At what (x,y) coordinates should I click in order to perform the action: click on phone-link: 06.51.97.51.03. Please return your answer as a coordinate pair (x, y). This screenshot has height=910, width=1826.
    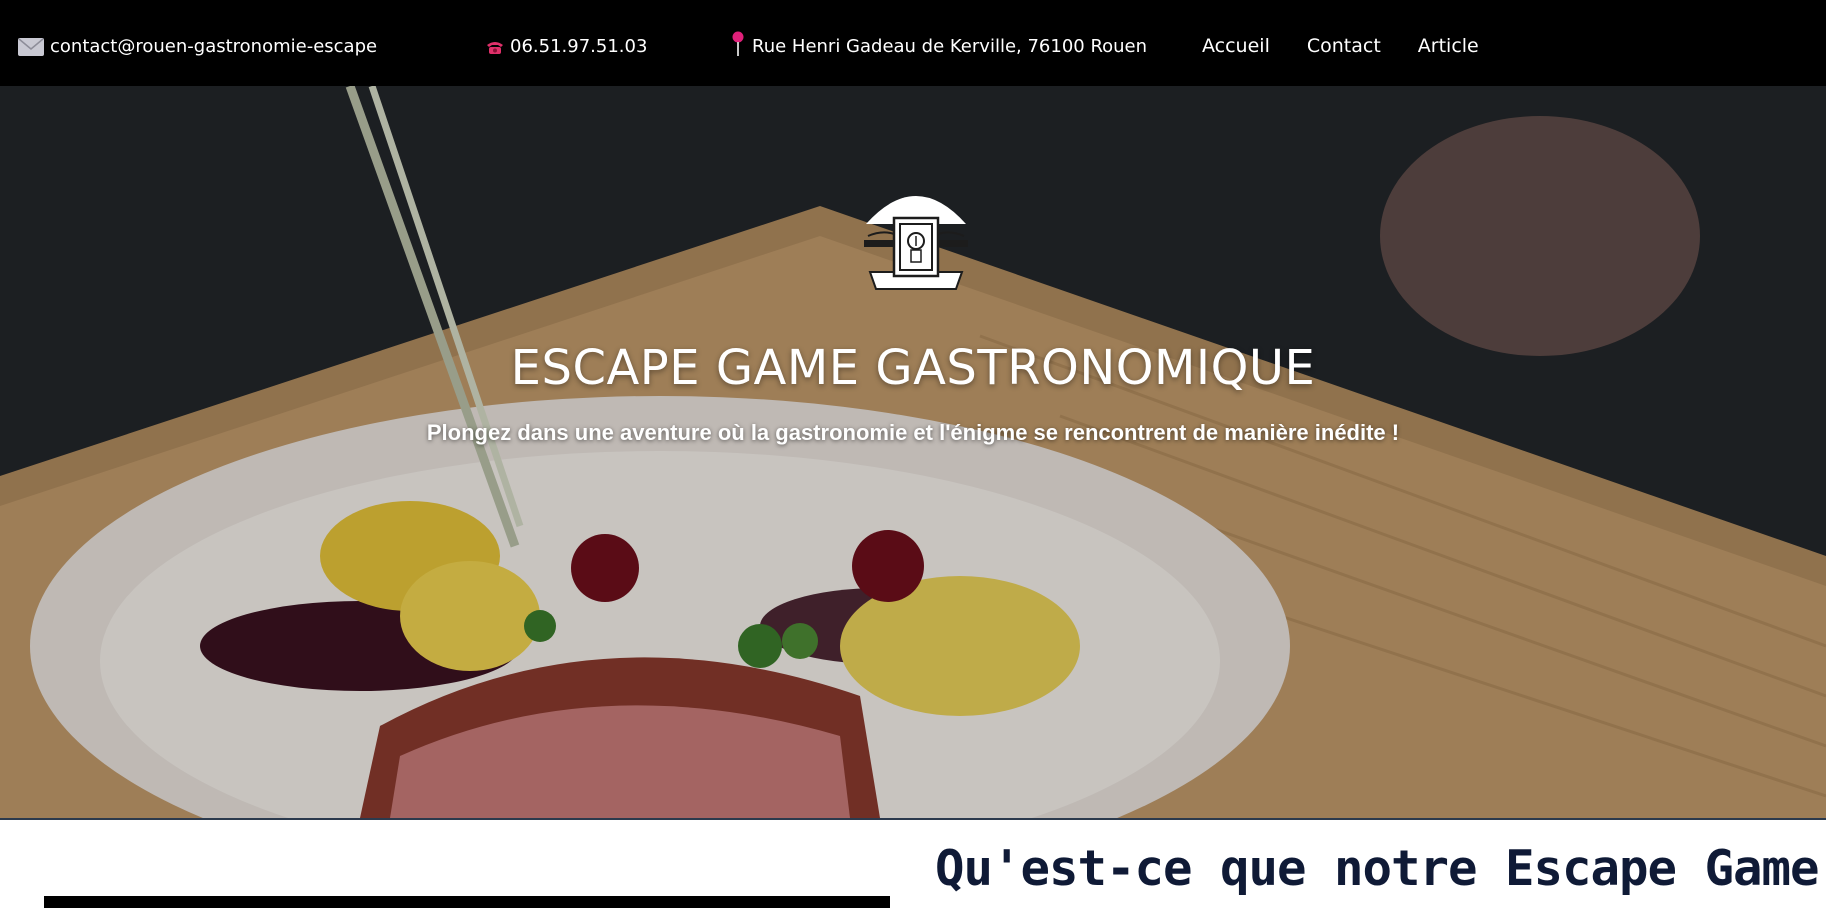
    Looking at the image, I should click on (566, 46).